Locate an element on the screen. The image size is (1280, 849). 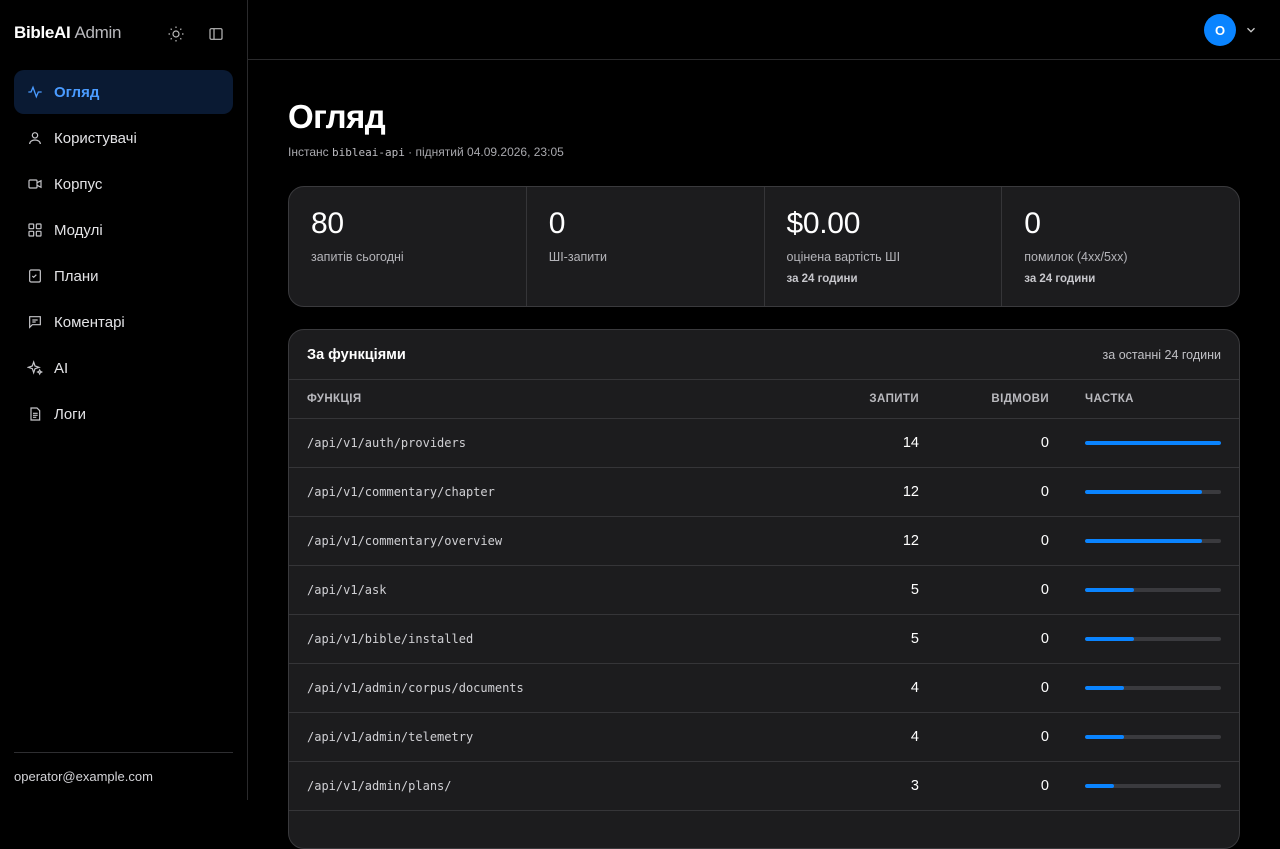
video-icon is located at coordinates (35, 184).